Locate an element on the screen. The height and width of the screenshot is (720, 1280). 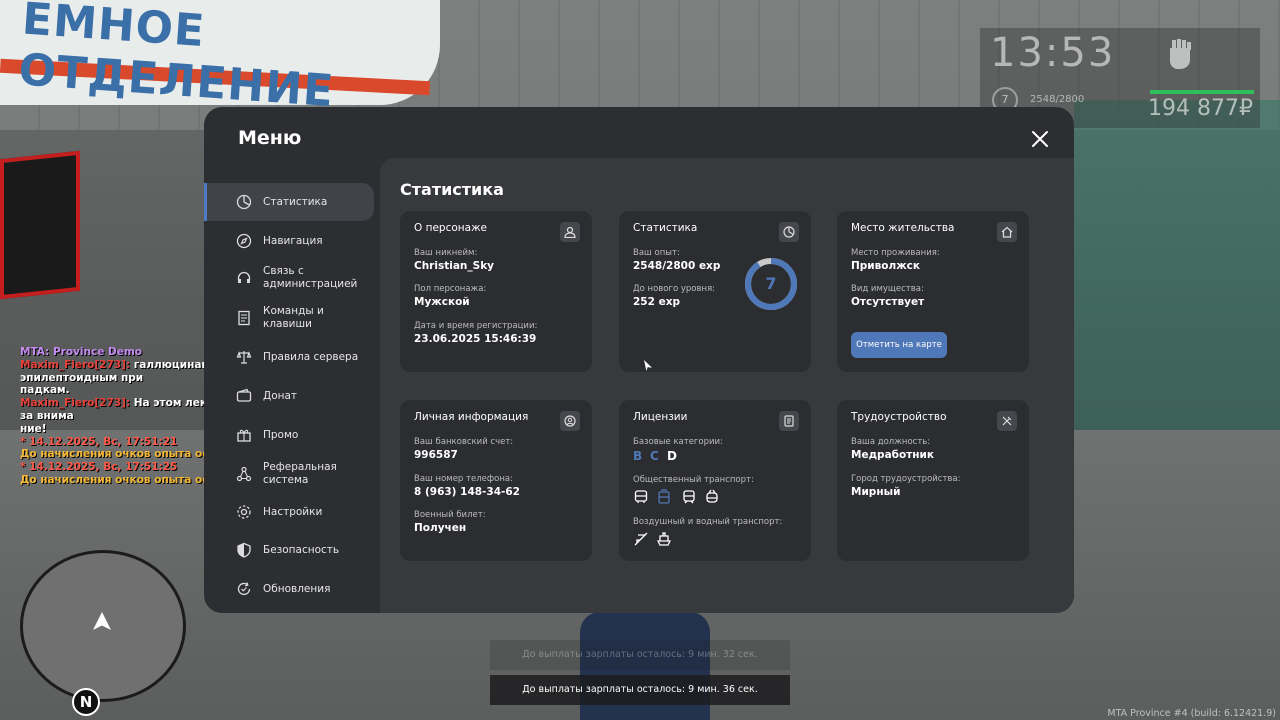
scales-icon is located at coordinates (244, 357).